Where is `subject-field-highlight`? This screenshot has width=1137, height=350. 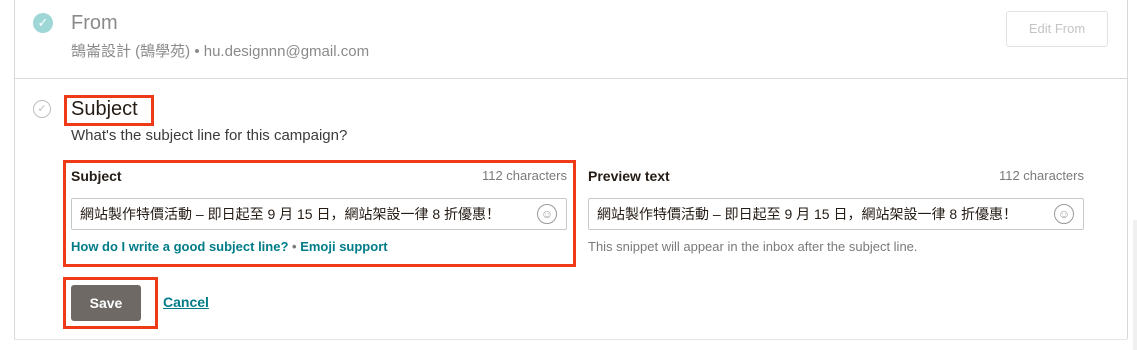 subject-field-highlight is located at coordinates (319, 213).